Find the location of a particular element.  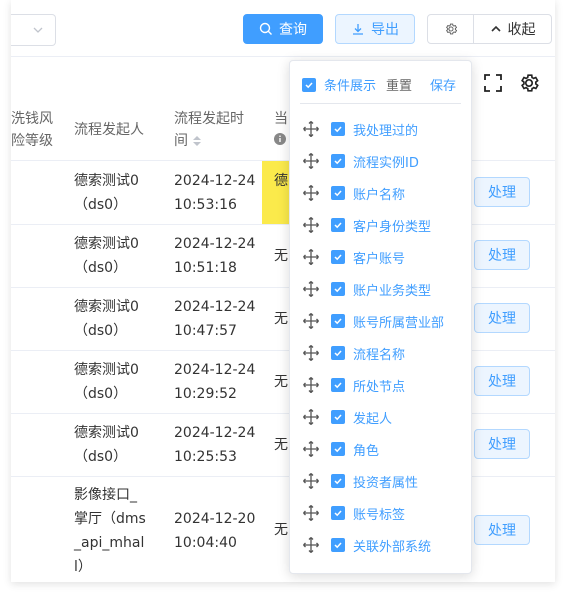

time-cell: 2024-12-24 10:53:16 is located at coordinates (219, 193).